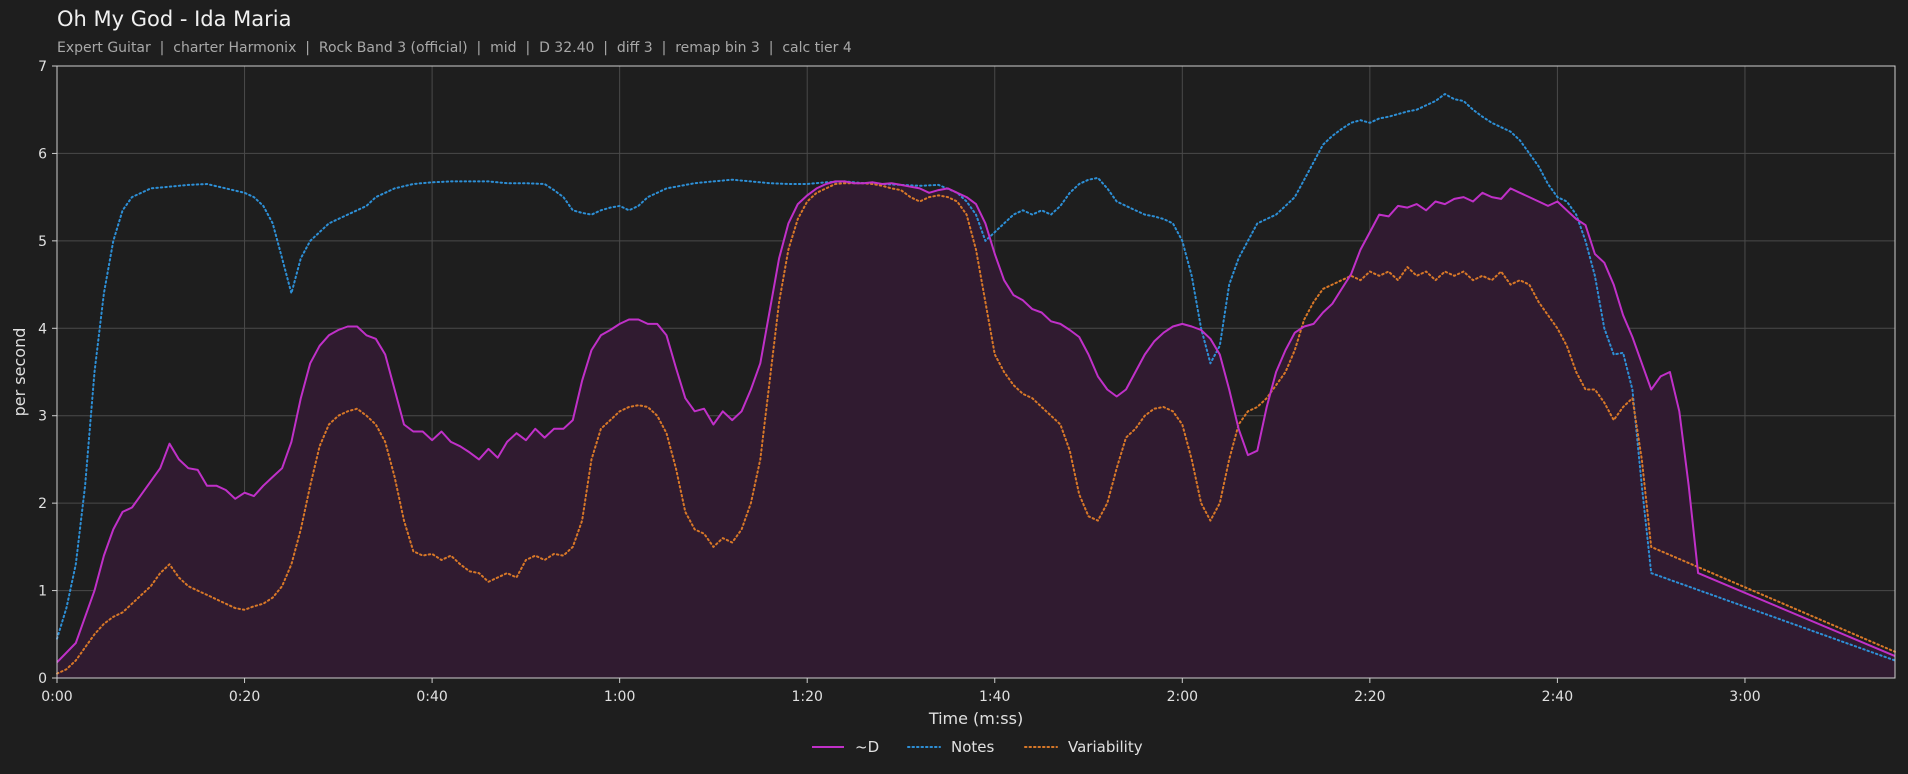 The image size is (1908, 774). I want to click on x-tick-label: 0:00, so click(56, 697).